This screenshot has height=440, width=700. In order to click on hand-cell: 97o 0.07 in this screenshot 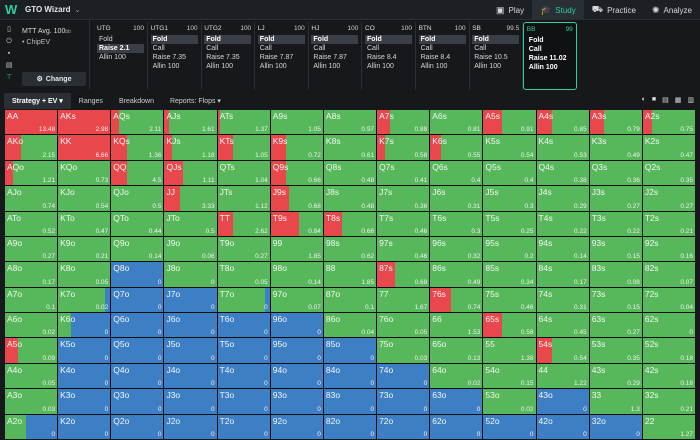, I will do `click(296, 300)`.